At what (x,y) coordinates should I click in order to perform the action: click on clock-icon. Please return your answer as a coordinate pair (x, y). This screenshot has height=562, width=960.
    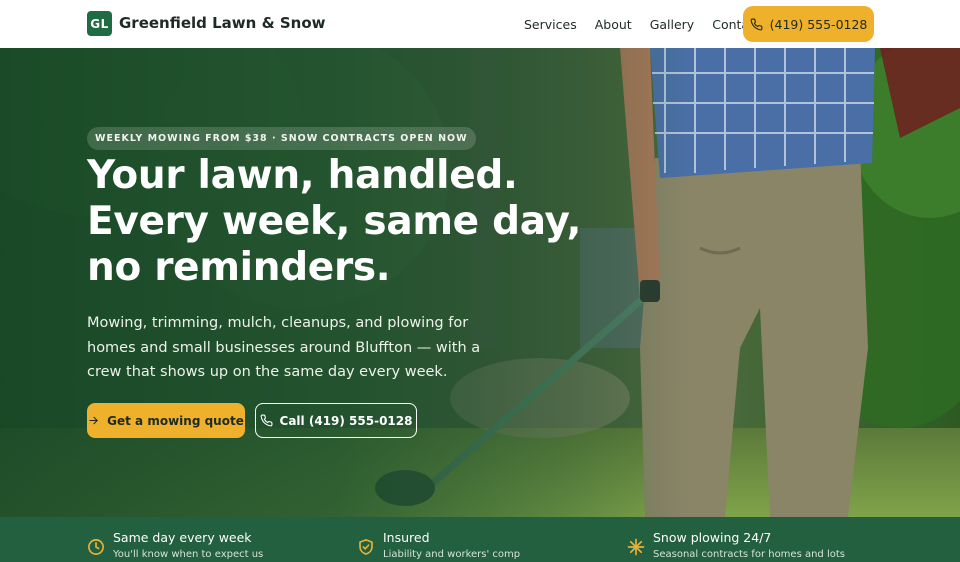
    Looking at the image, I should click on (96, 547).